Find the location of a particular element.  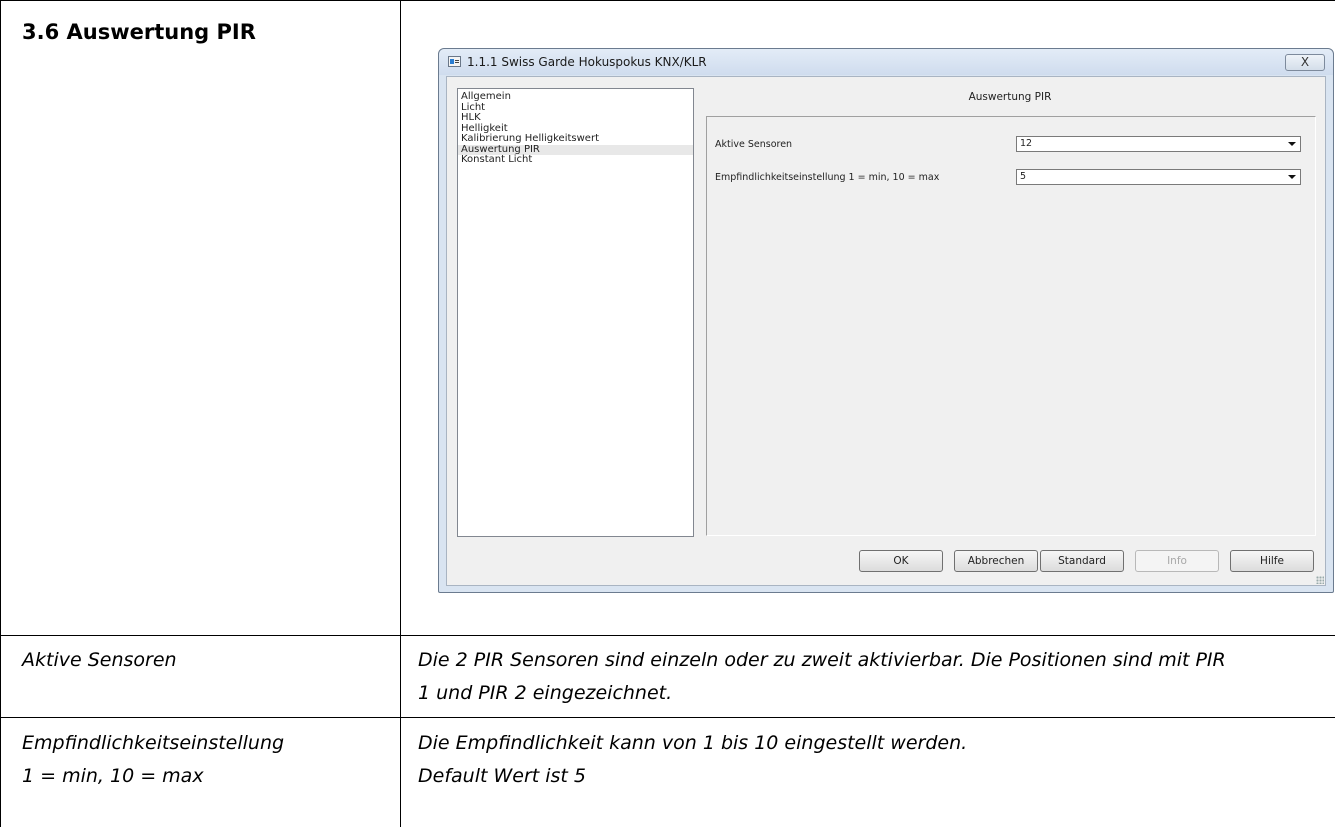

select-value: 5 is located at coordinates (1023, 176).